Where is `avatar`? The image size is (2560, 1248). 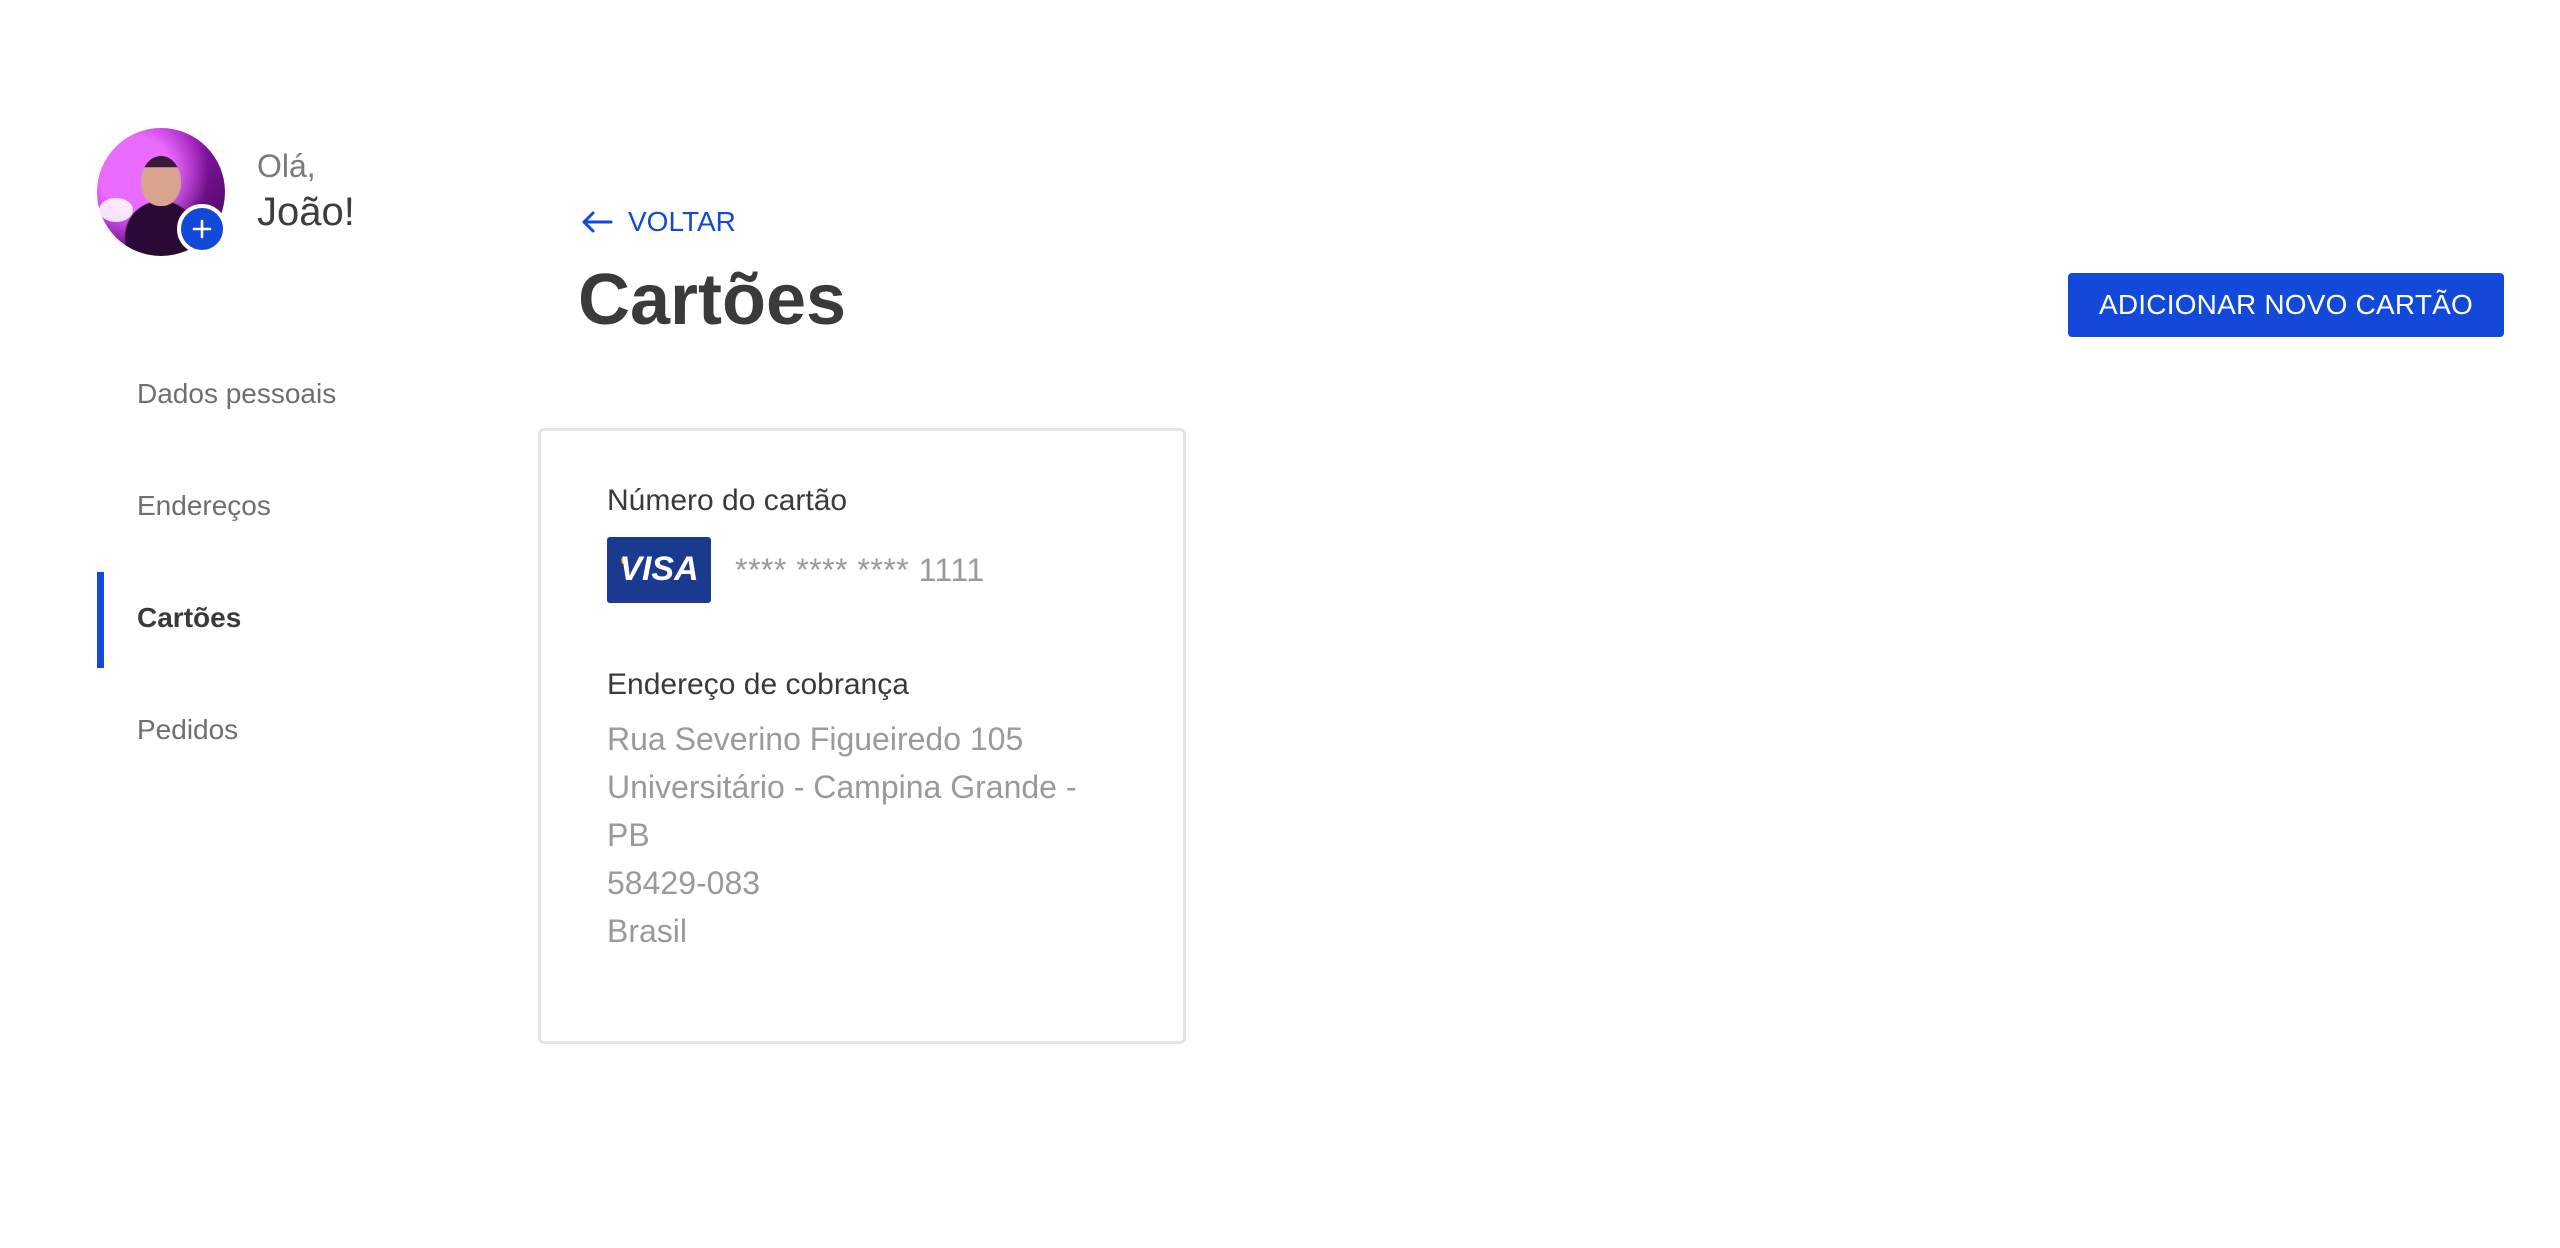
avatar is located at coordinates (162, 192).